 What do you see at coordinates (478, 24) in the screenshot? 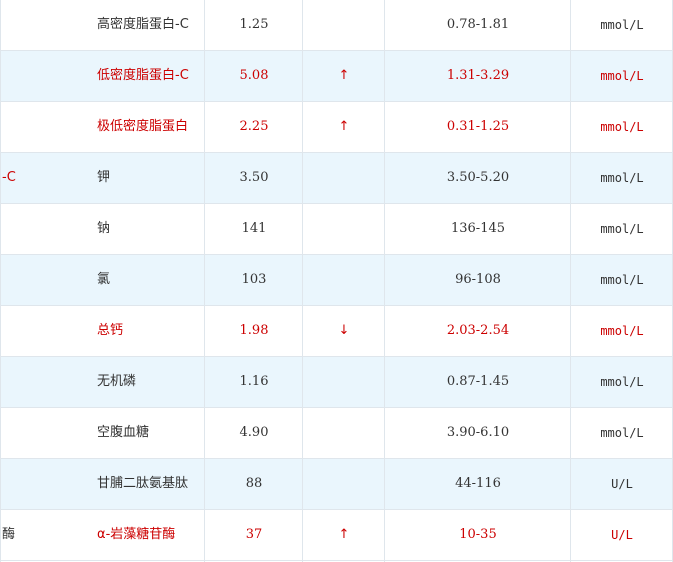
I see `reference-range: 0.78-1.81` at bounding box center [478, 24].